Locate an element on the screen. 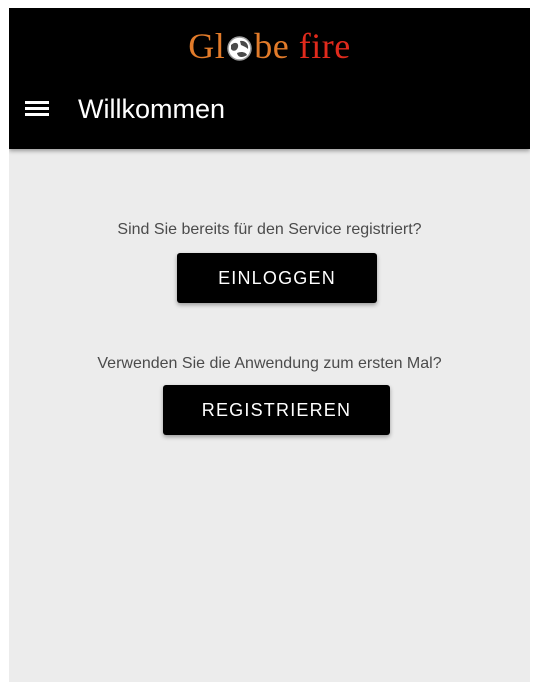 The width and height of the screenshot is (536, 682). menu-line-middle is located at coordinates (37, 108).